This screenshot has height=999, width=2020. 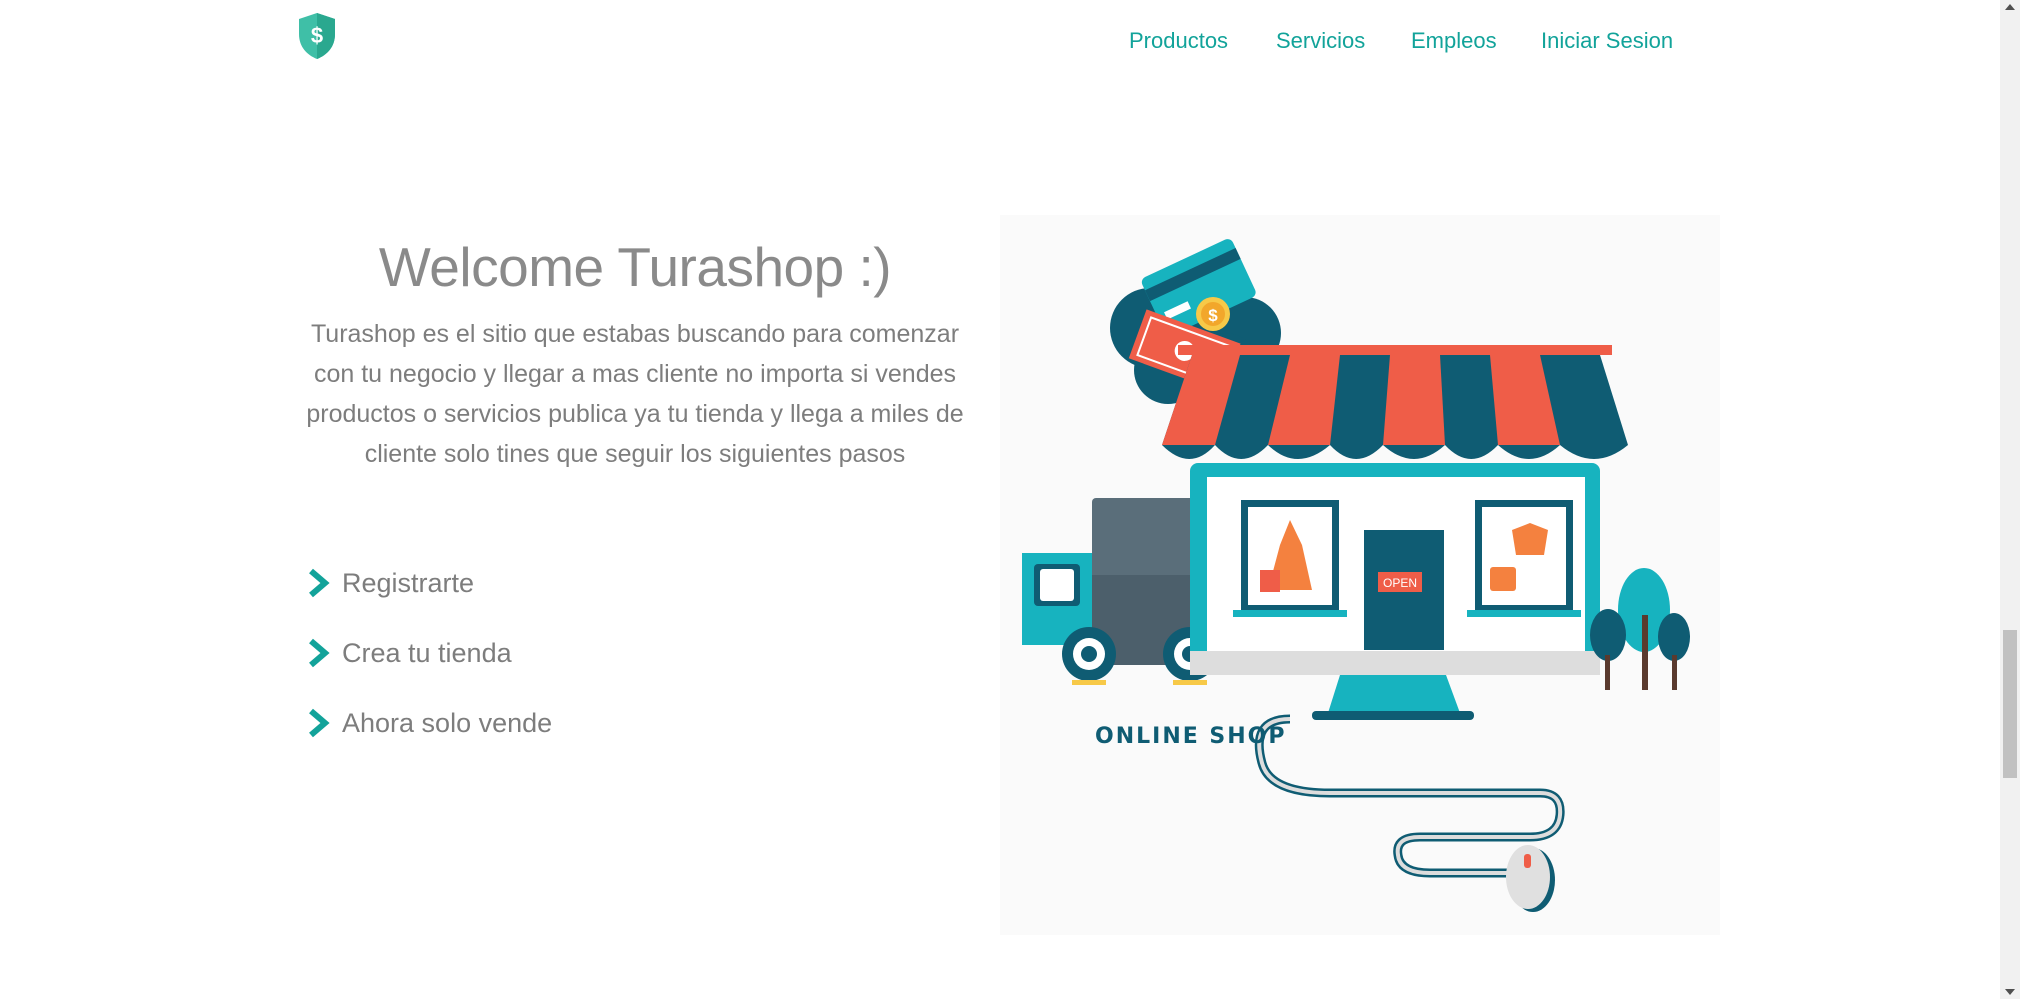 What do you see at coordinates (1320, 41) in the screenshot?
I see `nav-servicios-link: Servicios` at bounding box center [1320, 41].